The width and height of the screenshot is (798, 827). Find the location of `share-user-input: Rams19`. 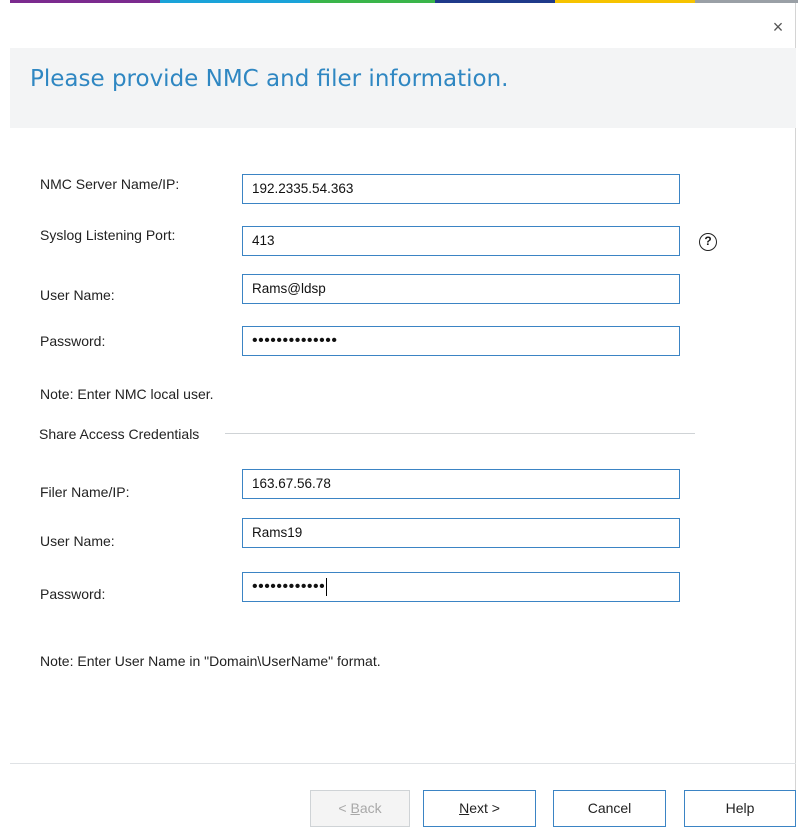

share-user-input: Rams19 is located at coordinates (461, 533).